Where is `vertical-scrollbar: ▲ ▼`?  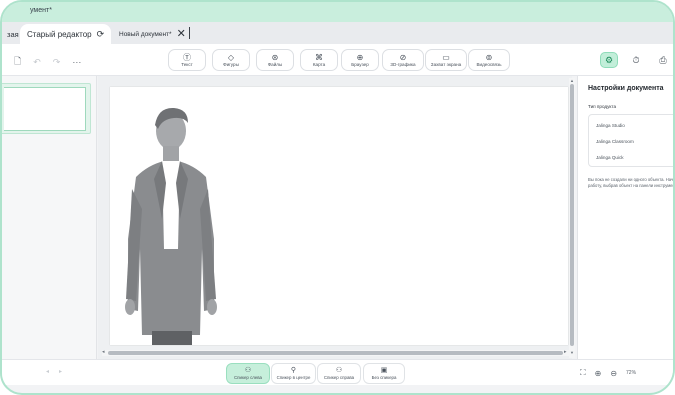
vertical-scrollbar: ▲ ▼ is located at coordinates (572, 218).